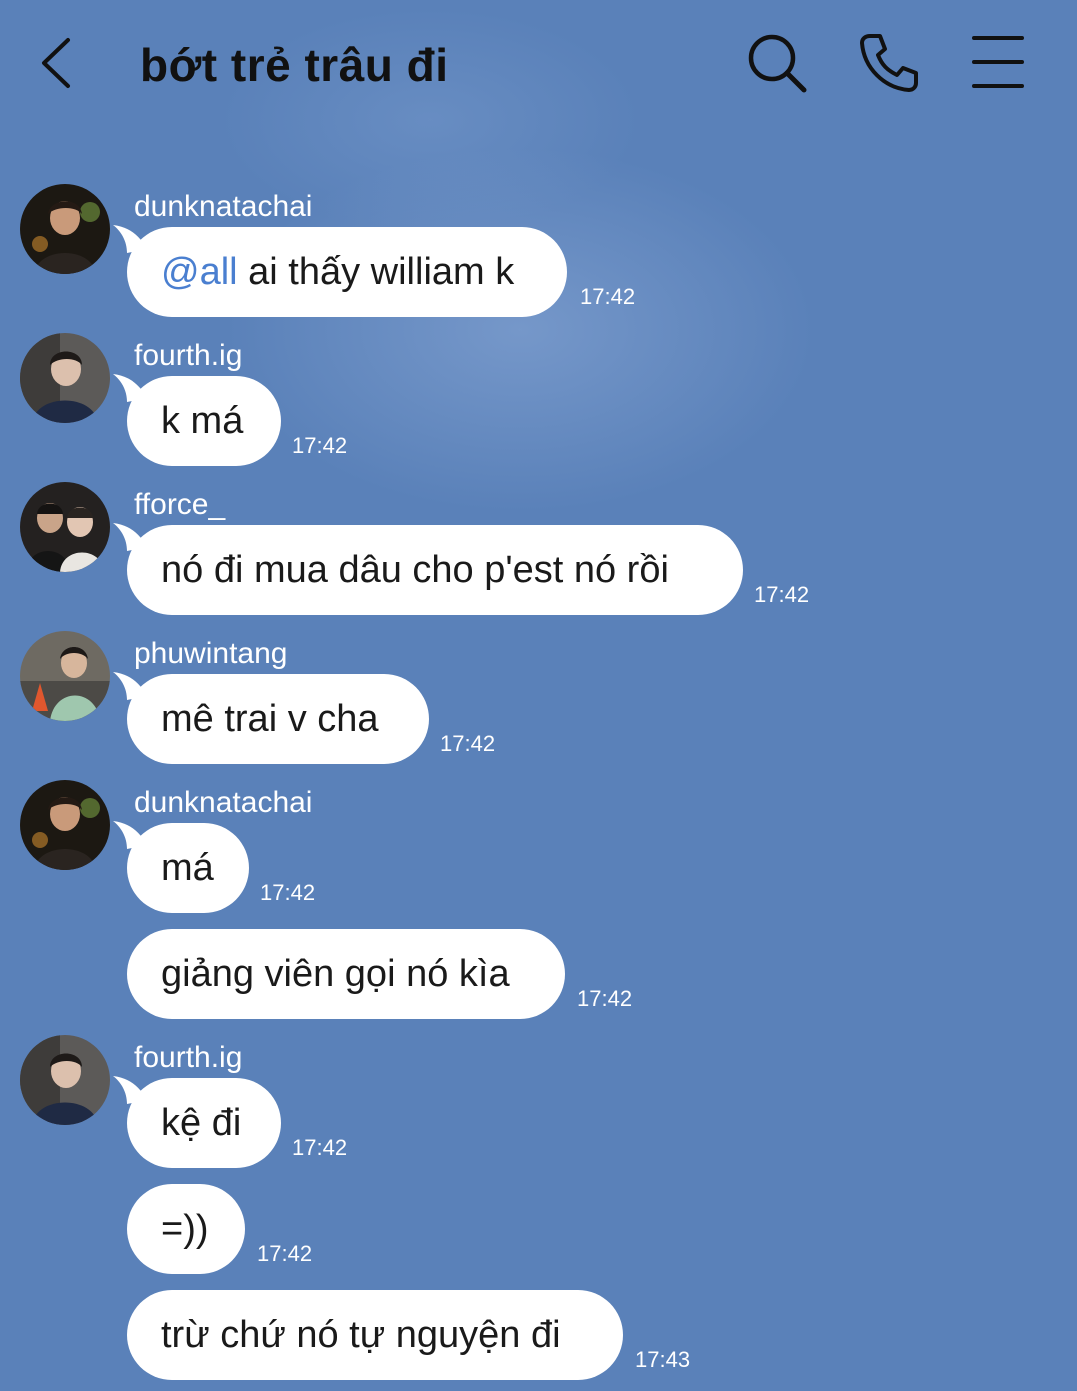  Describe the element at coordinates (361, 1335) in the screenshot. I see `message-text: trừ chứ nó tự nguyện đi` at that location.